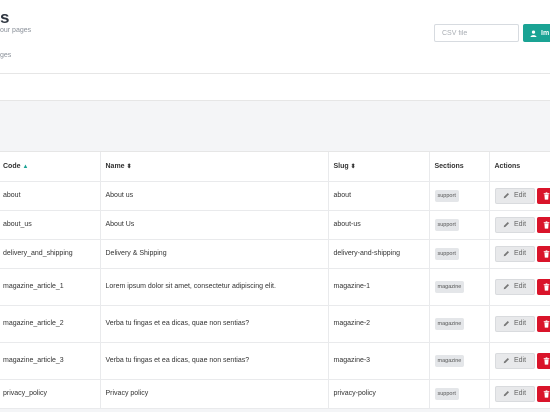  What do you see at coordinates (50, 167) in the screenshot?
I see `column-header-code: Code ▲` at bounding box center [50, 167].